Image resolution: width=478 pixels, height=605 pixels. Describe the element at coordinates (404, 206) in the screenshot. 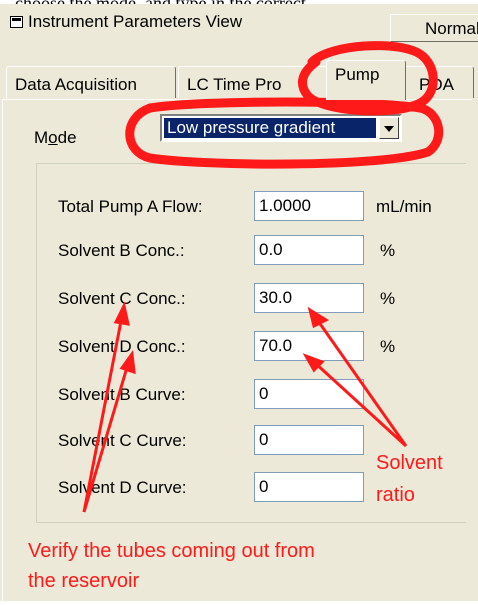

I see `total-pump-a-flow-unit: mL/min` at that location.